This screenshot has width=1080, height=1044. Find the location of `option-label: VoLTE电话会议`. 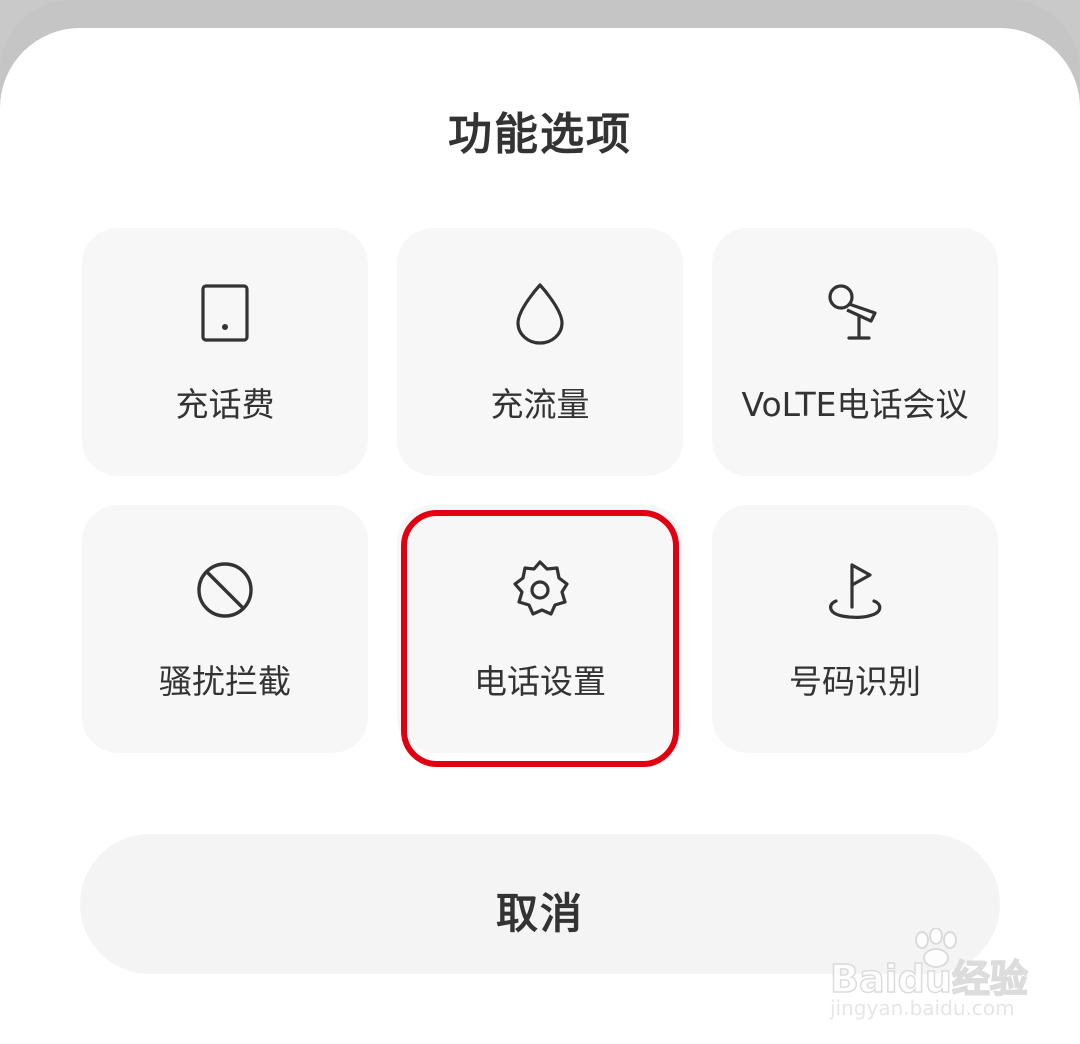

option-label: VoLTE电话会议 is located at coordinates (855, 404).